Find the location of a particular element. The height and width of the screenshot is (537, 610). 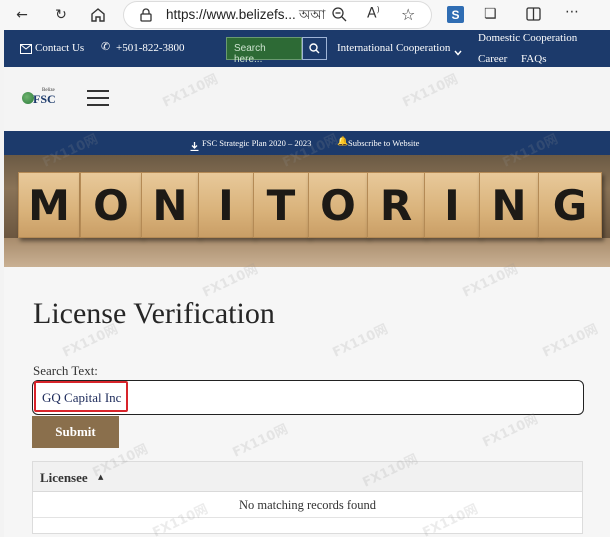

logo-main-text: FSC is located at coordinates (44, 99).